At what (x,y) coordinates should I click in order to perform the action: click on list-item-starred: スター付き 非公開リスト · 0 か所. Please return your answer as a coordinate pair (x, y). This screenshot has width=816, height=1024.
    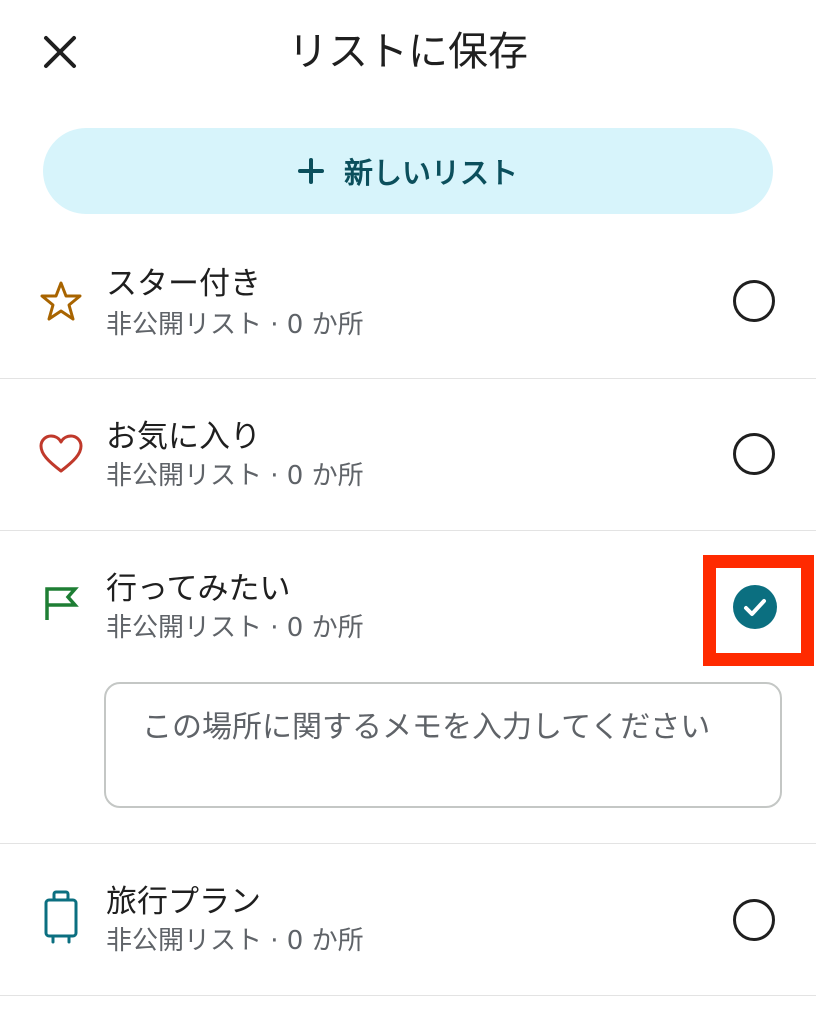
    Looking at the image, I should click on (408, 314).